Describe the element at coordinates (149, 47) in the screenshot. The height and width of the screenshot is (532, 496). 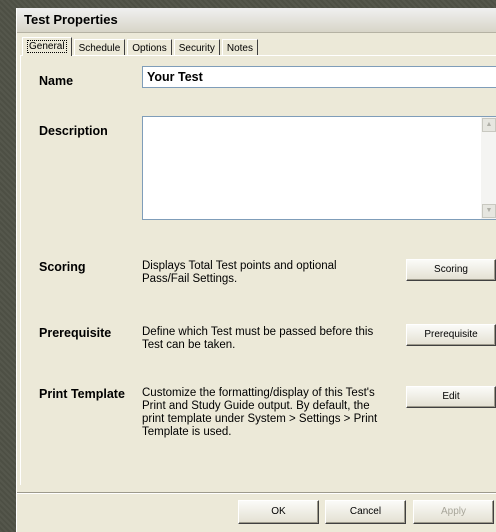
I see `tab-options: Options` at that location.